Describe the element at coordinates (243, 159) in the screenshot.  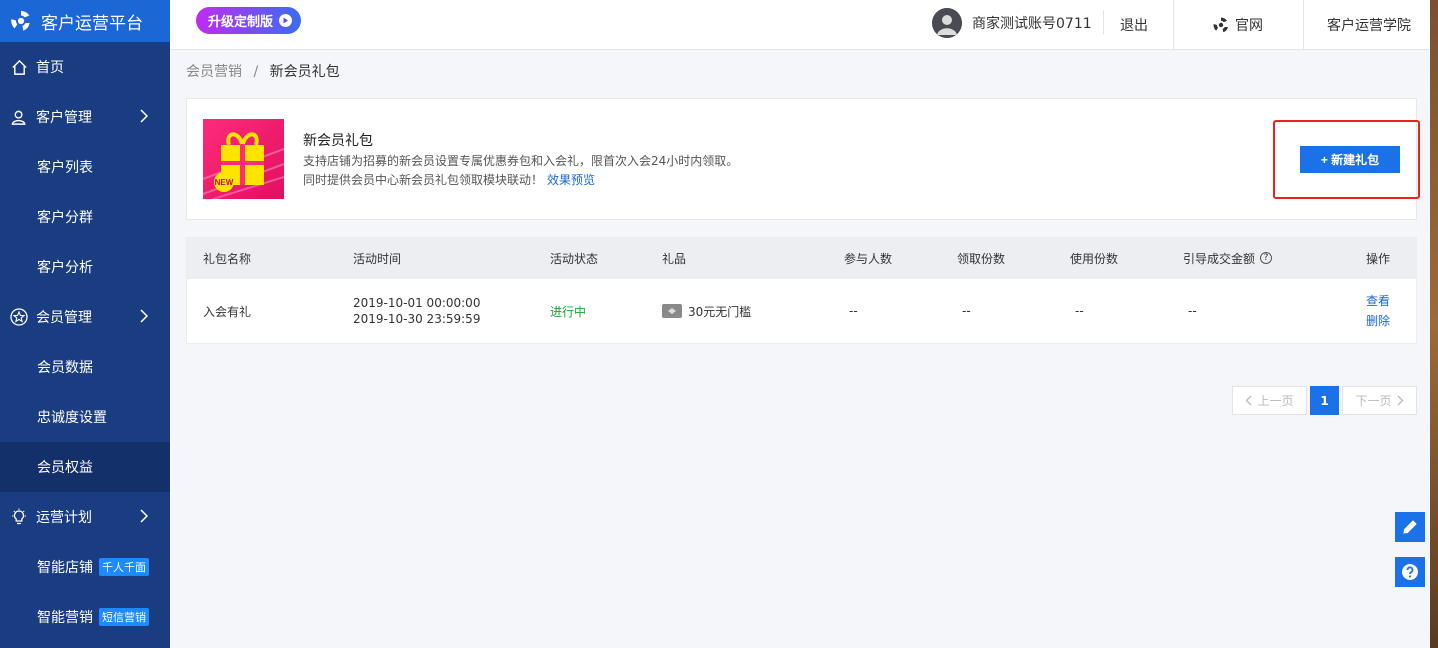
I see `gift-package-image: NEW` at that location.